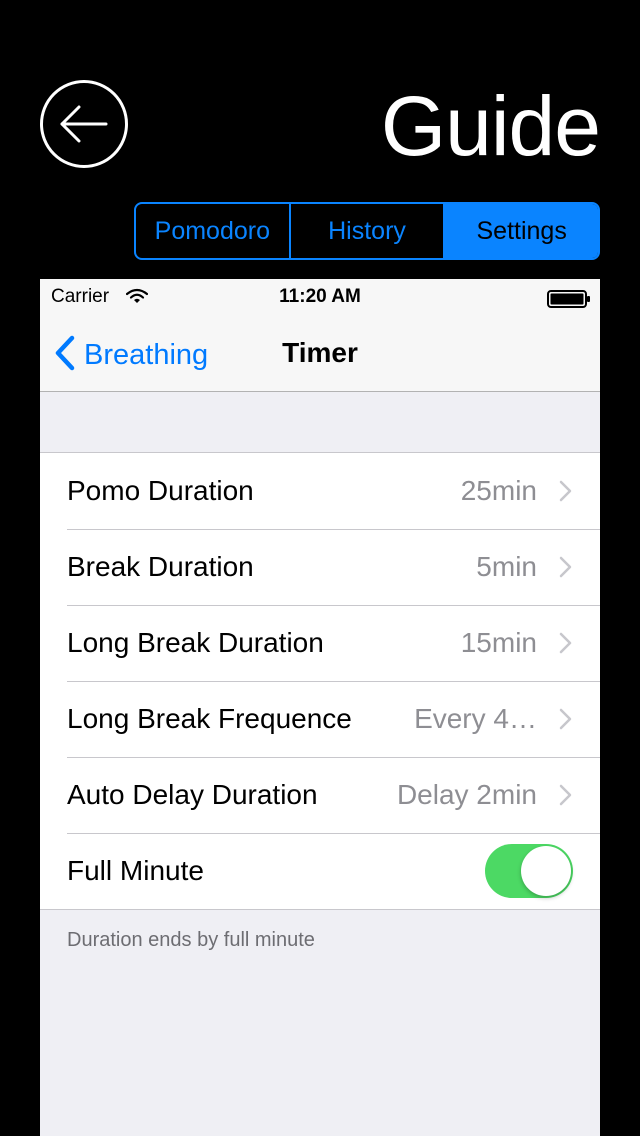  I want to click on back-arrow-icon, so click(84, 124).